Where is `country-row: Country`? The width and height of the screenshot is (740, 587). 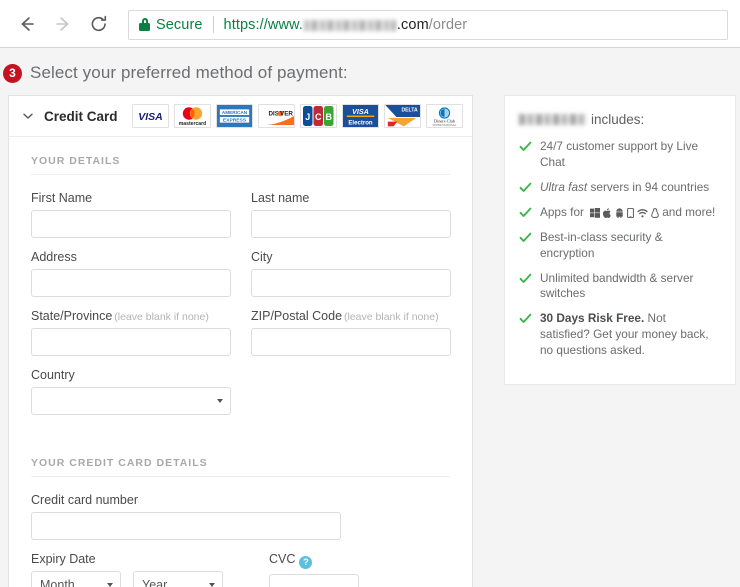 country-row: Country is located at coordinates (240, 391).